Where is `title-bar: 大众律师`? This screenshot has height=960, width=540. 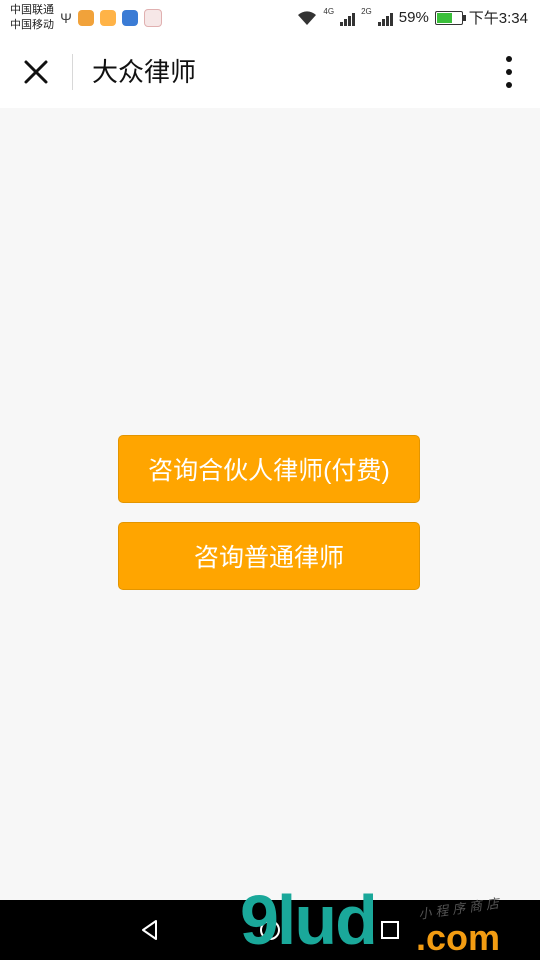
title-bar: 大众律师 is located at coordinates (270, 72).